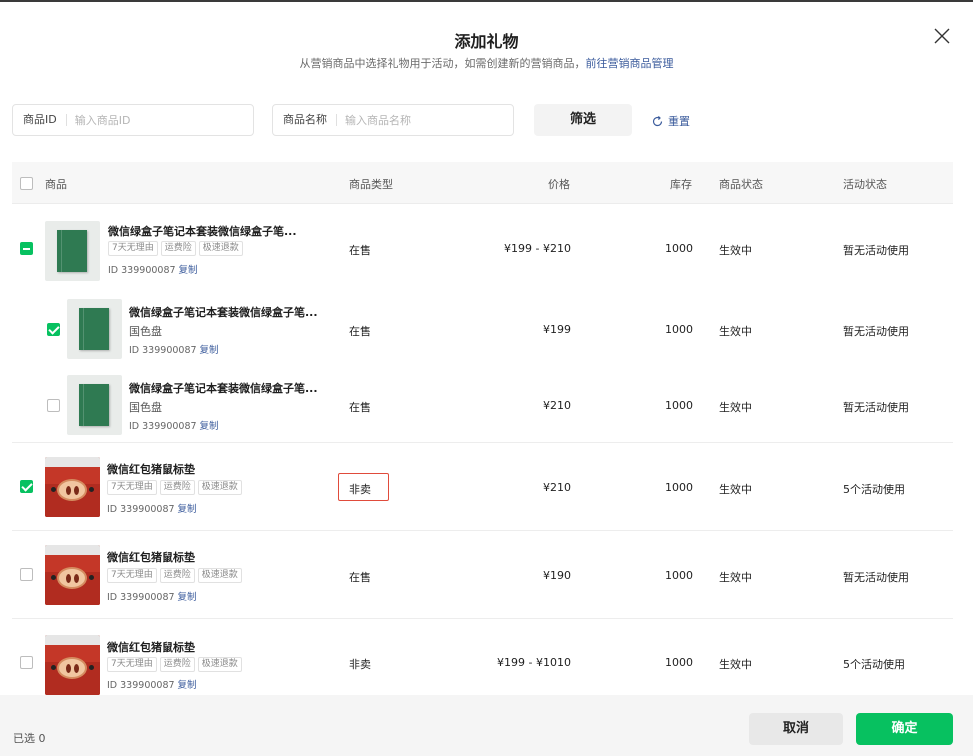 The width and height of the screenshot is (973, 756). I want to click on product-name-input, so click(412, 120).